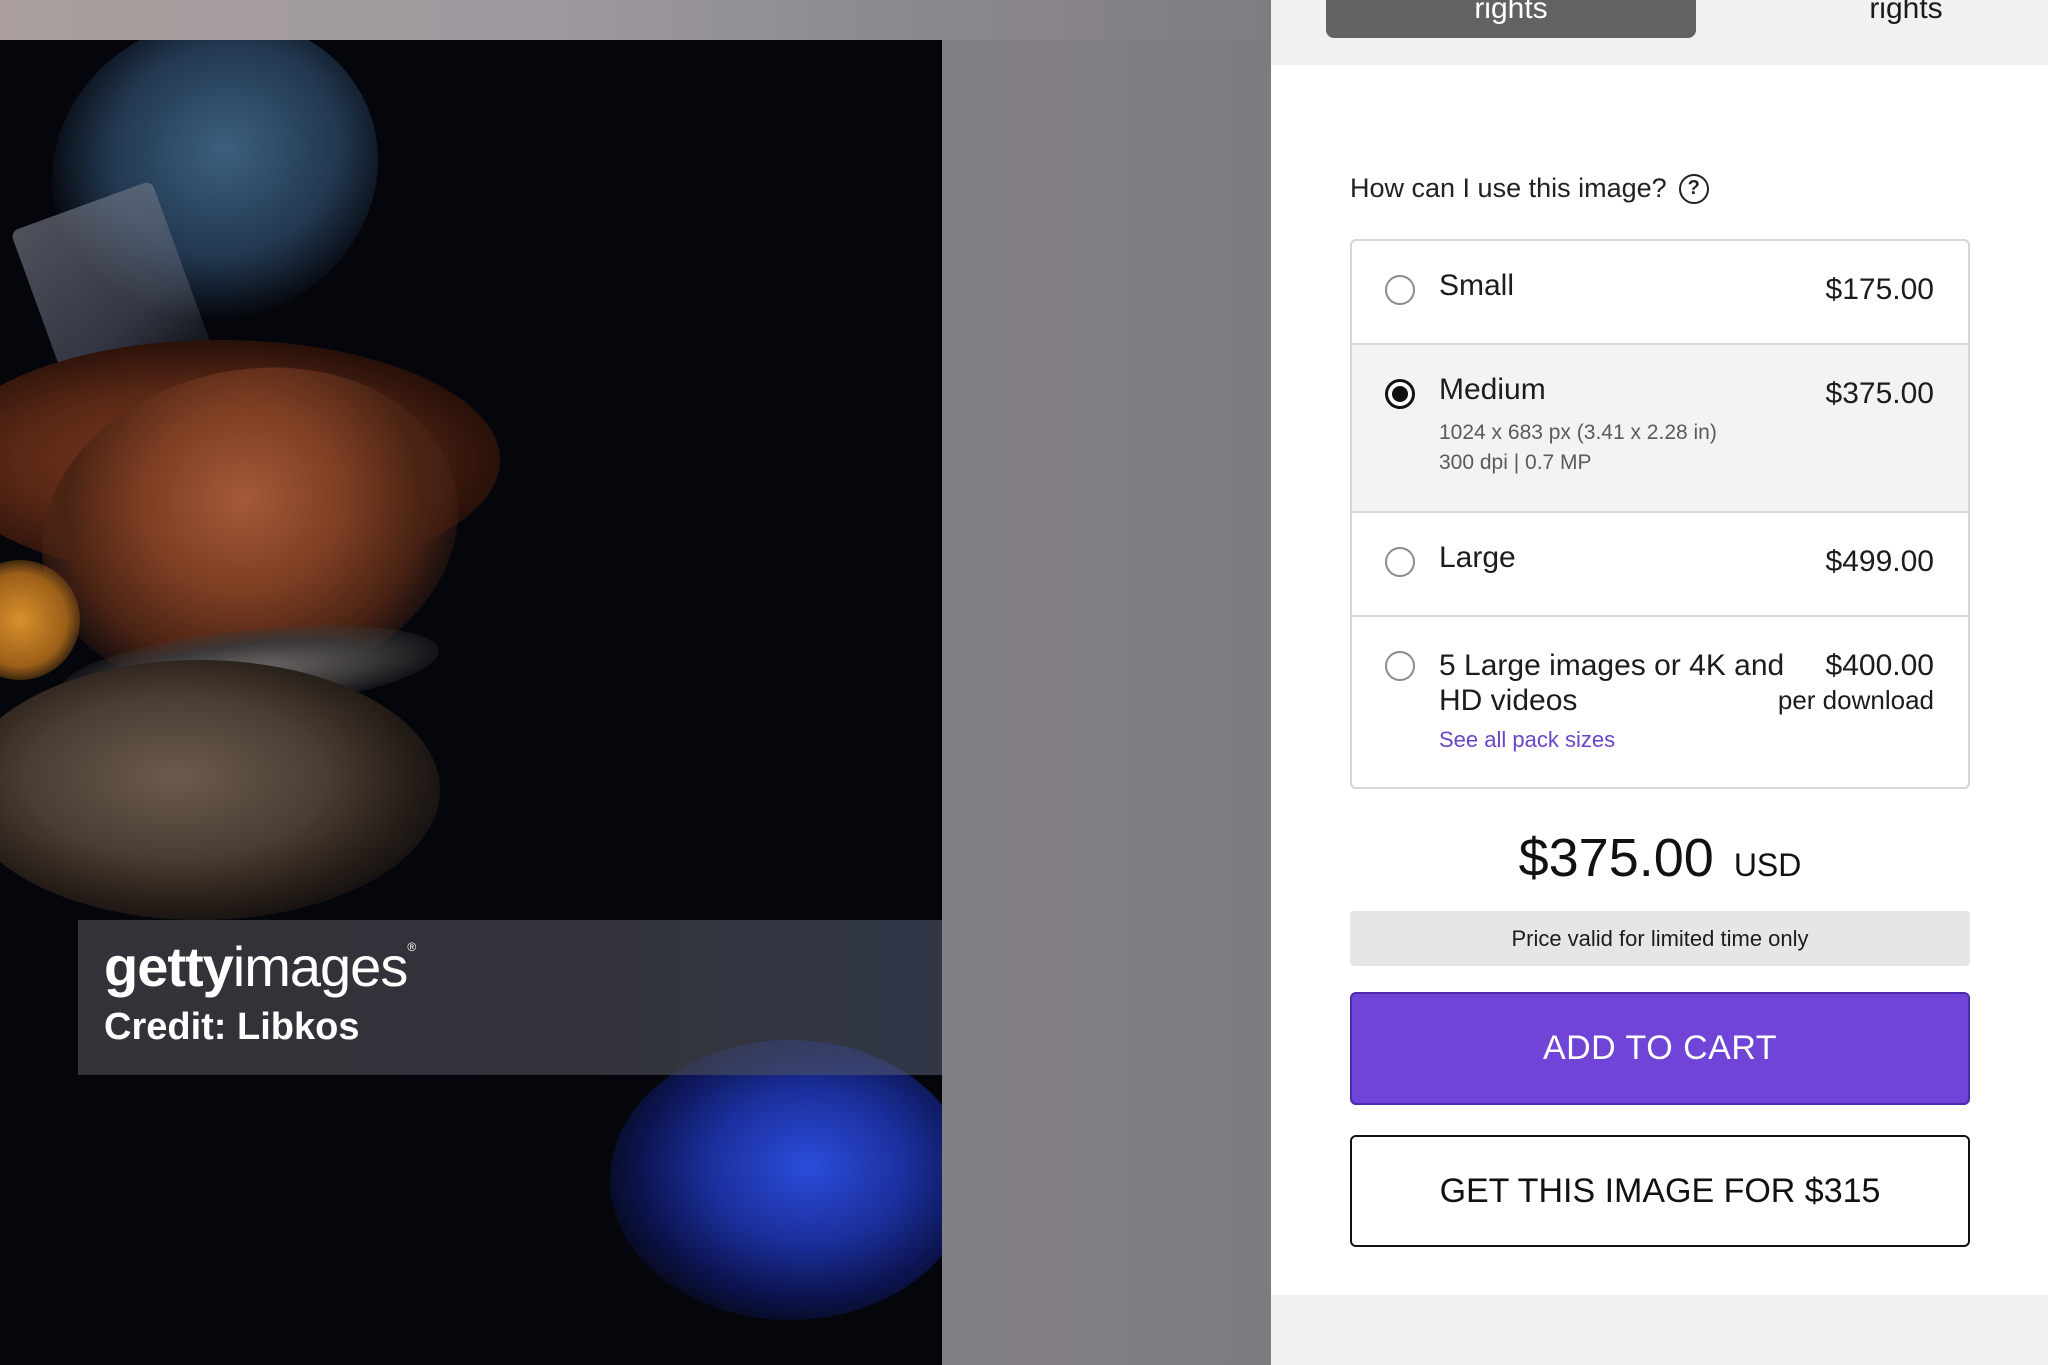 Image resolution: width=2048 pixels, height=1365 pixels. What do you see at coordinates (220, 790) in the screenshot?
I see `image-region-cloth` at bounding box center [220, 790].